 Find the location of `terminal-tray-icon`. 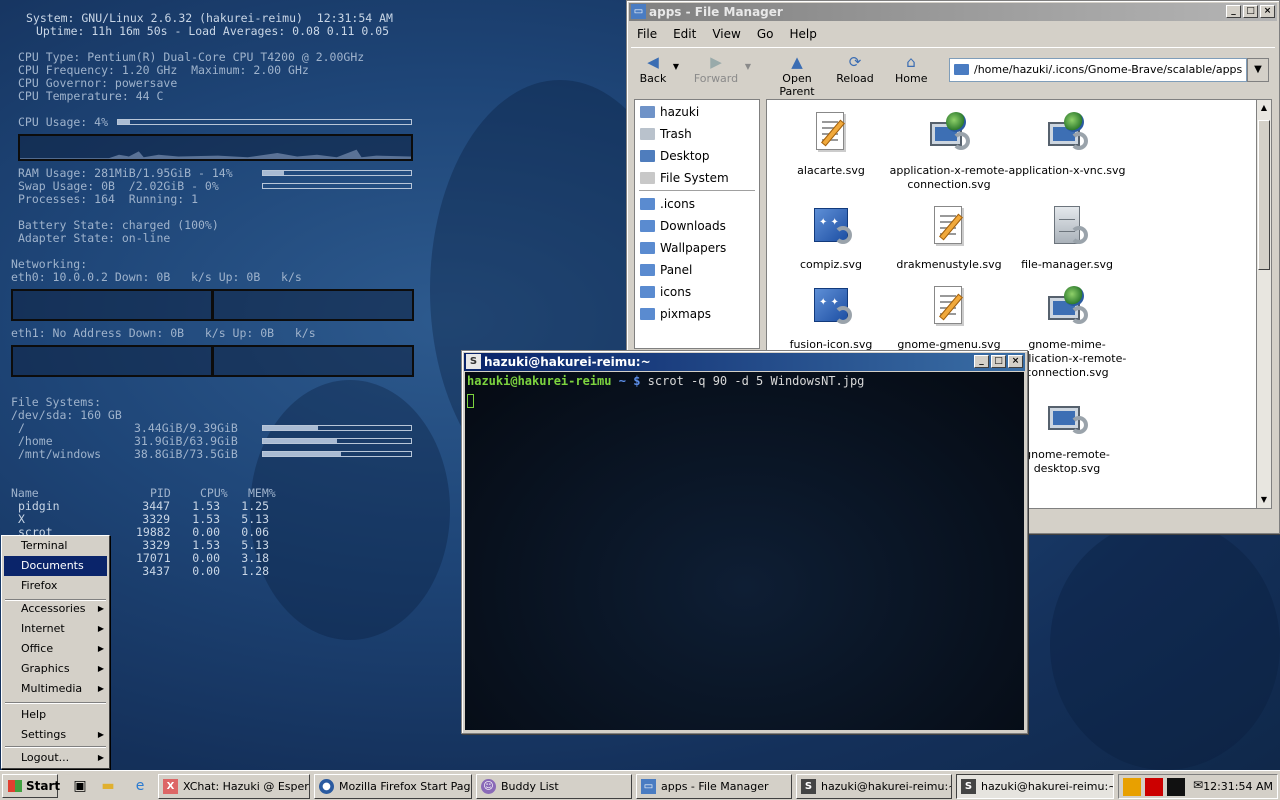

terminal-tray-icon is located at coordinates (1176, 787).